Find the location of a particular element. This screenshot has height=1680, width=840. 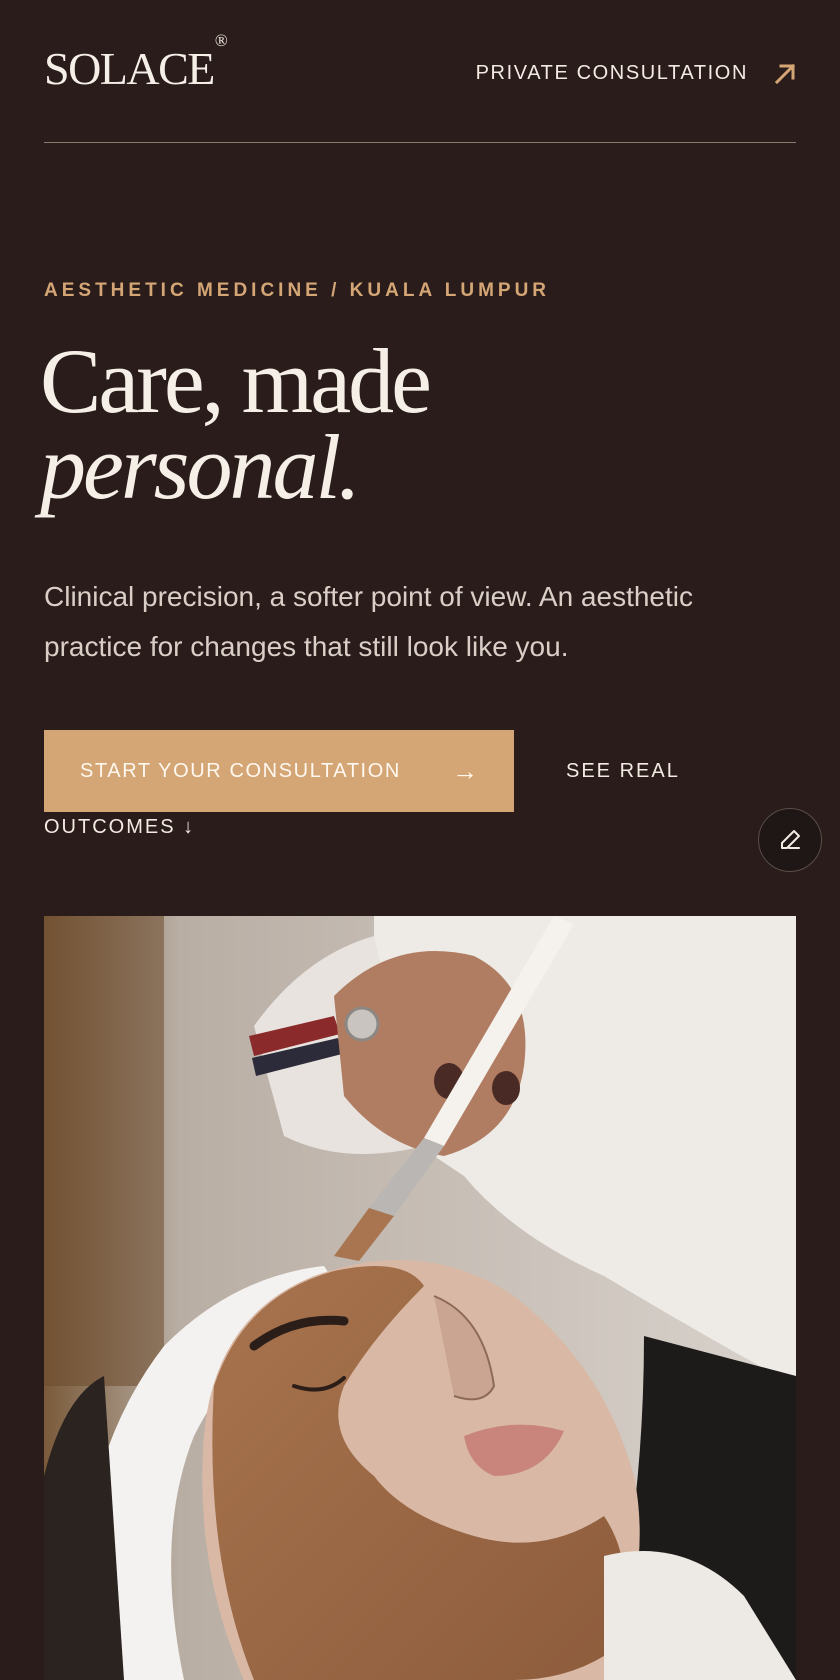

hero-headline: Care, made personal. is located at coordinates (236, 426).